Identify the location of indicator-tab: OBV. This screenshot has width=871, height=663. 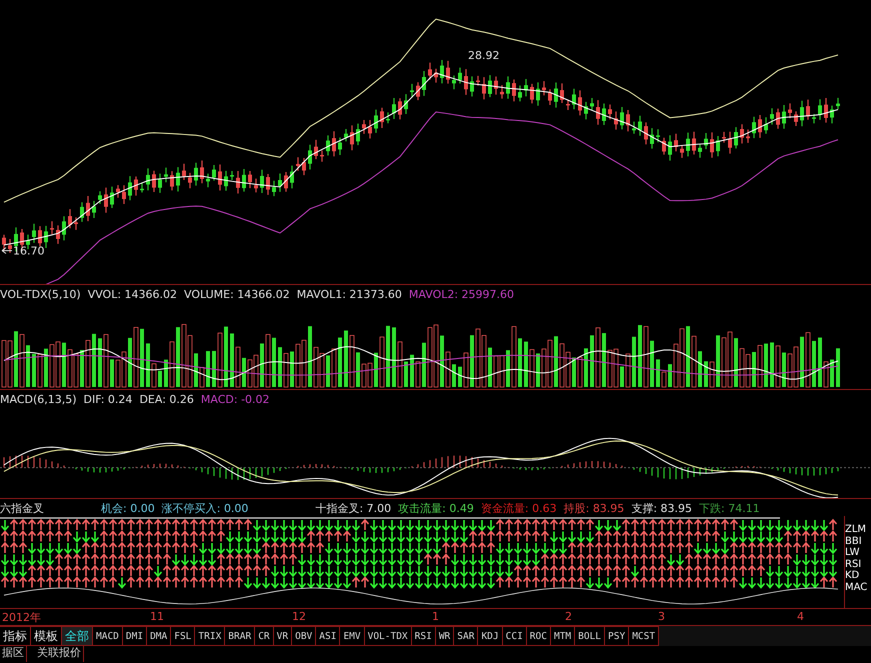
(304, 636).